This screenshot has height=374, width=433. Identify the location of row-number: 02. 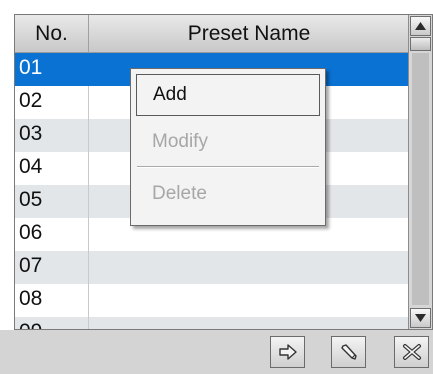
(52, 102).